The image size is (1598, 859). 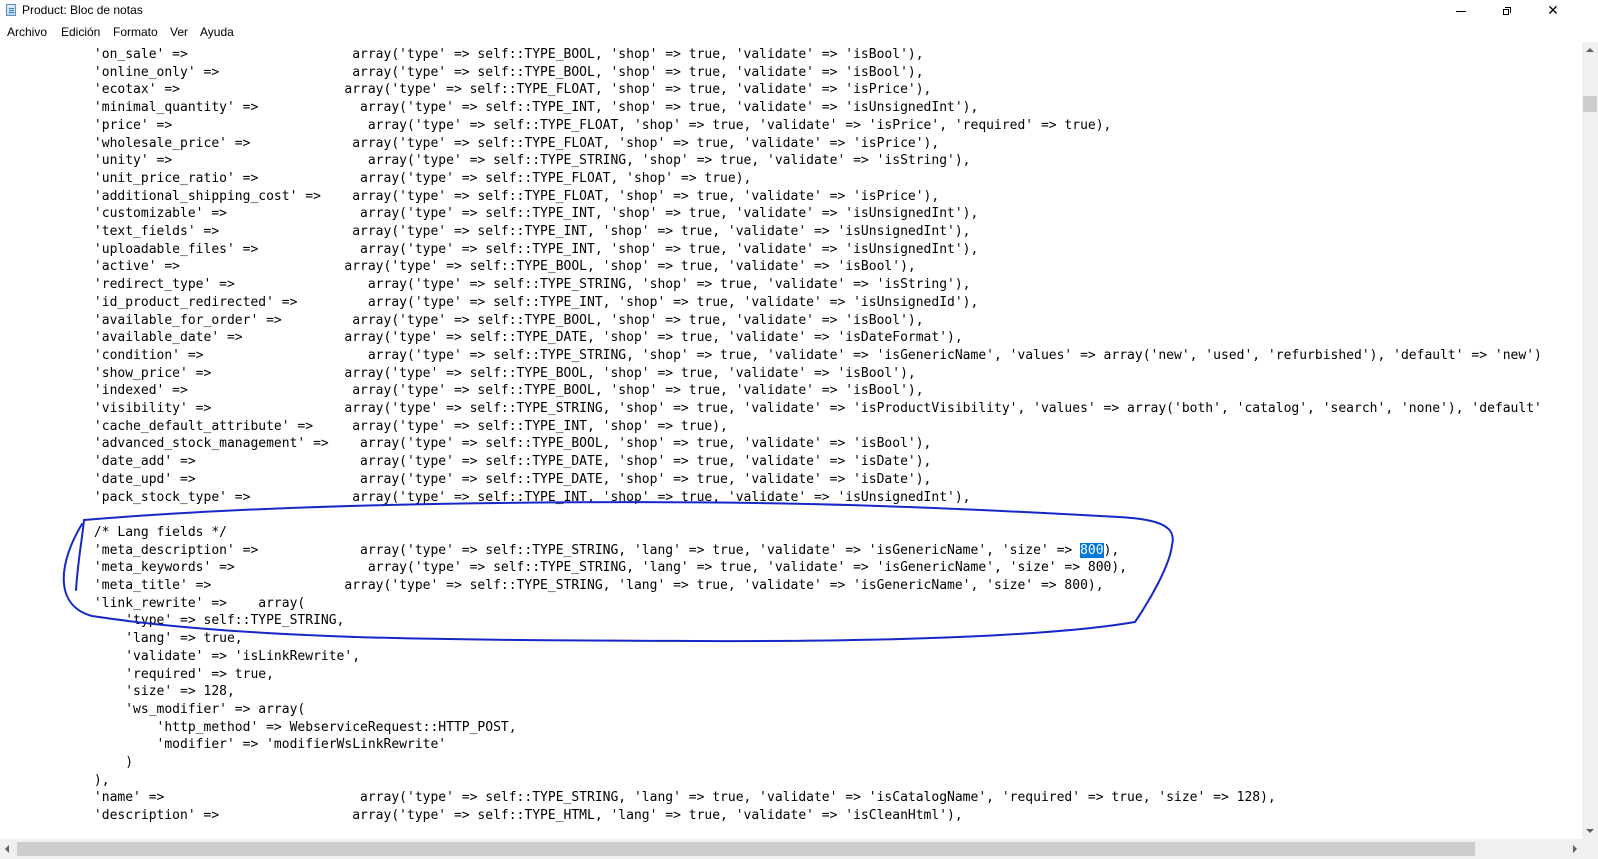 I want to click on menu-ayuda: Ayuda, so click(x=217, y=32).